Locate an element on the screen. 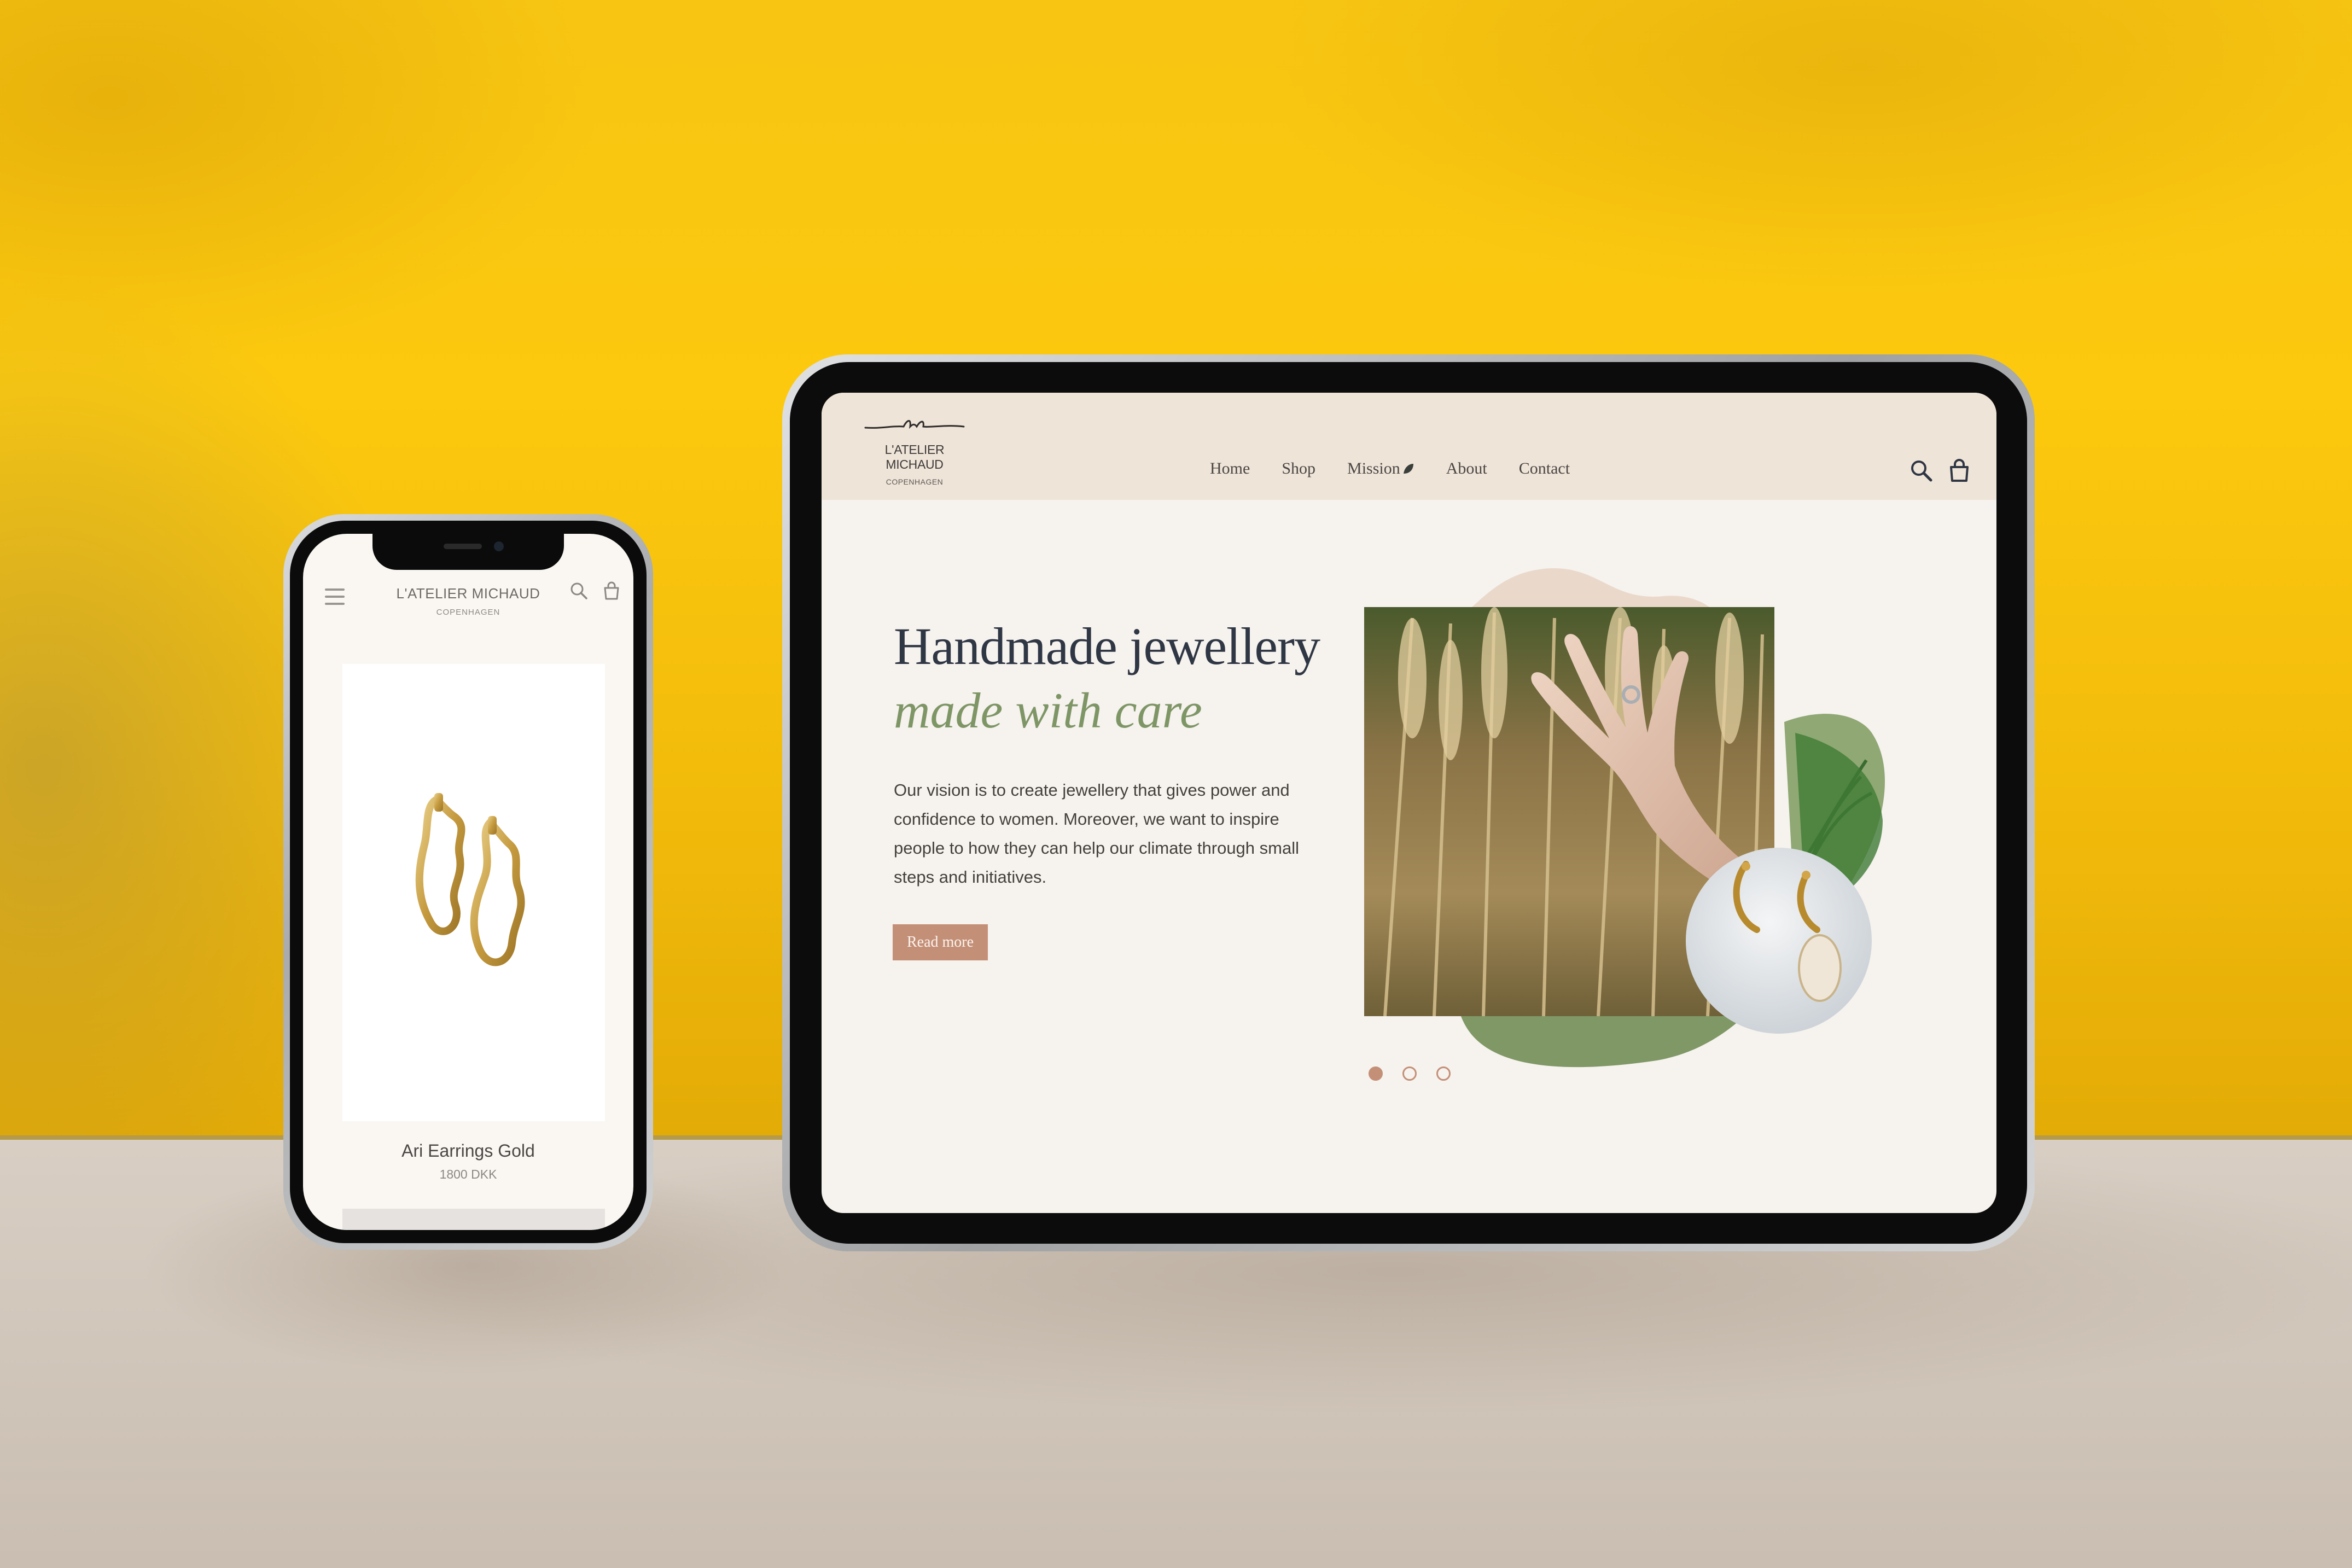  hero-collage is located at coordinates (1624, 818).